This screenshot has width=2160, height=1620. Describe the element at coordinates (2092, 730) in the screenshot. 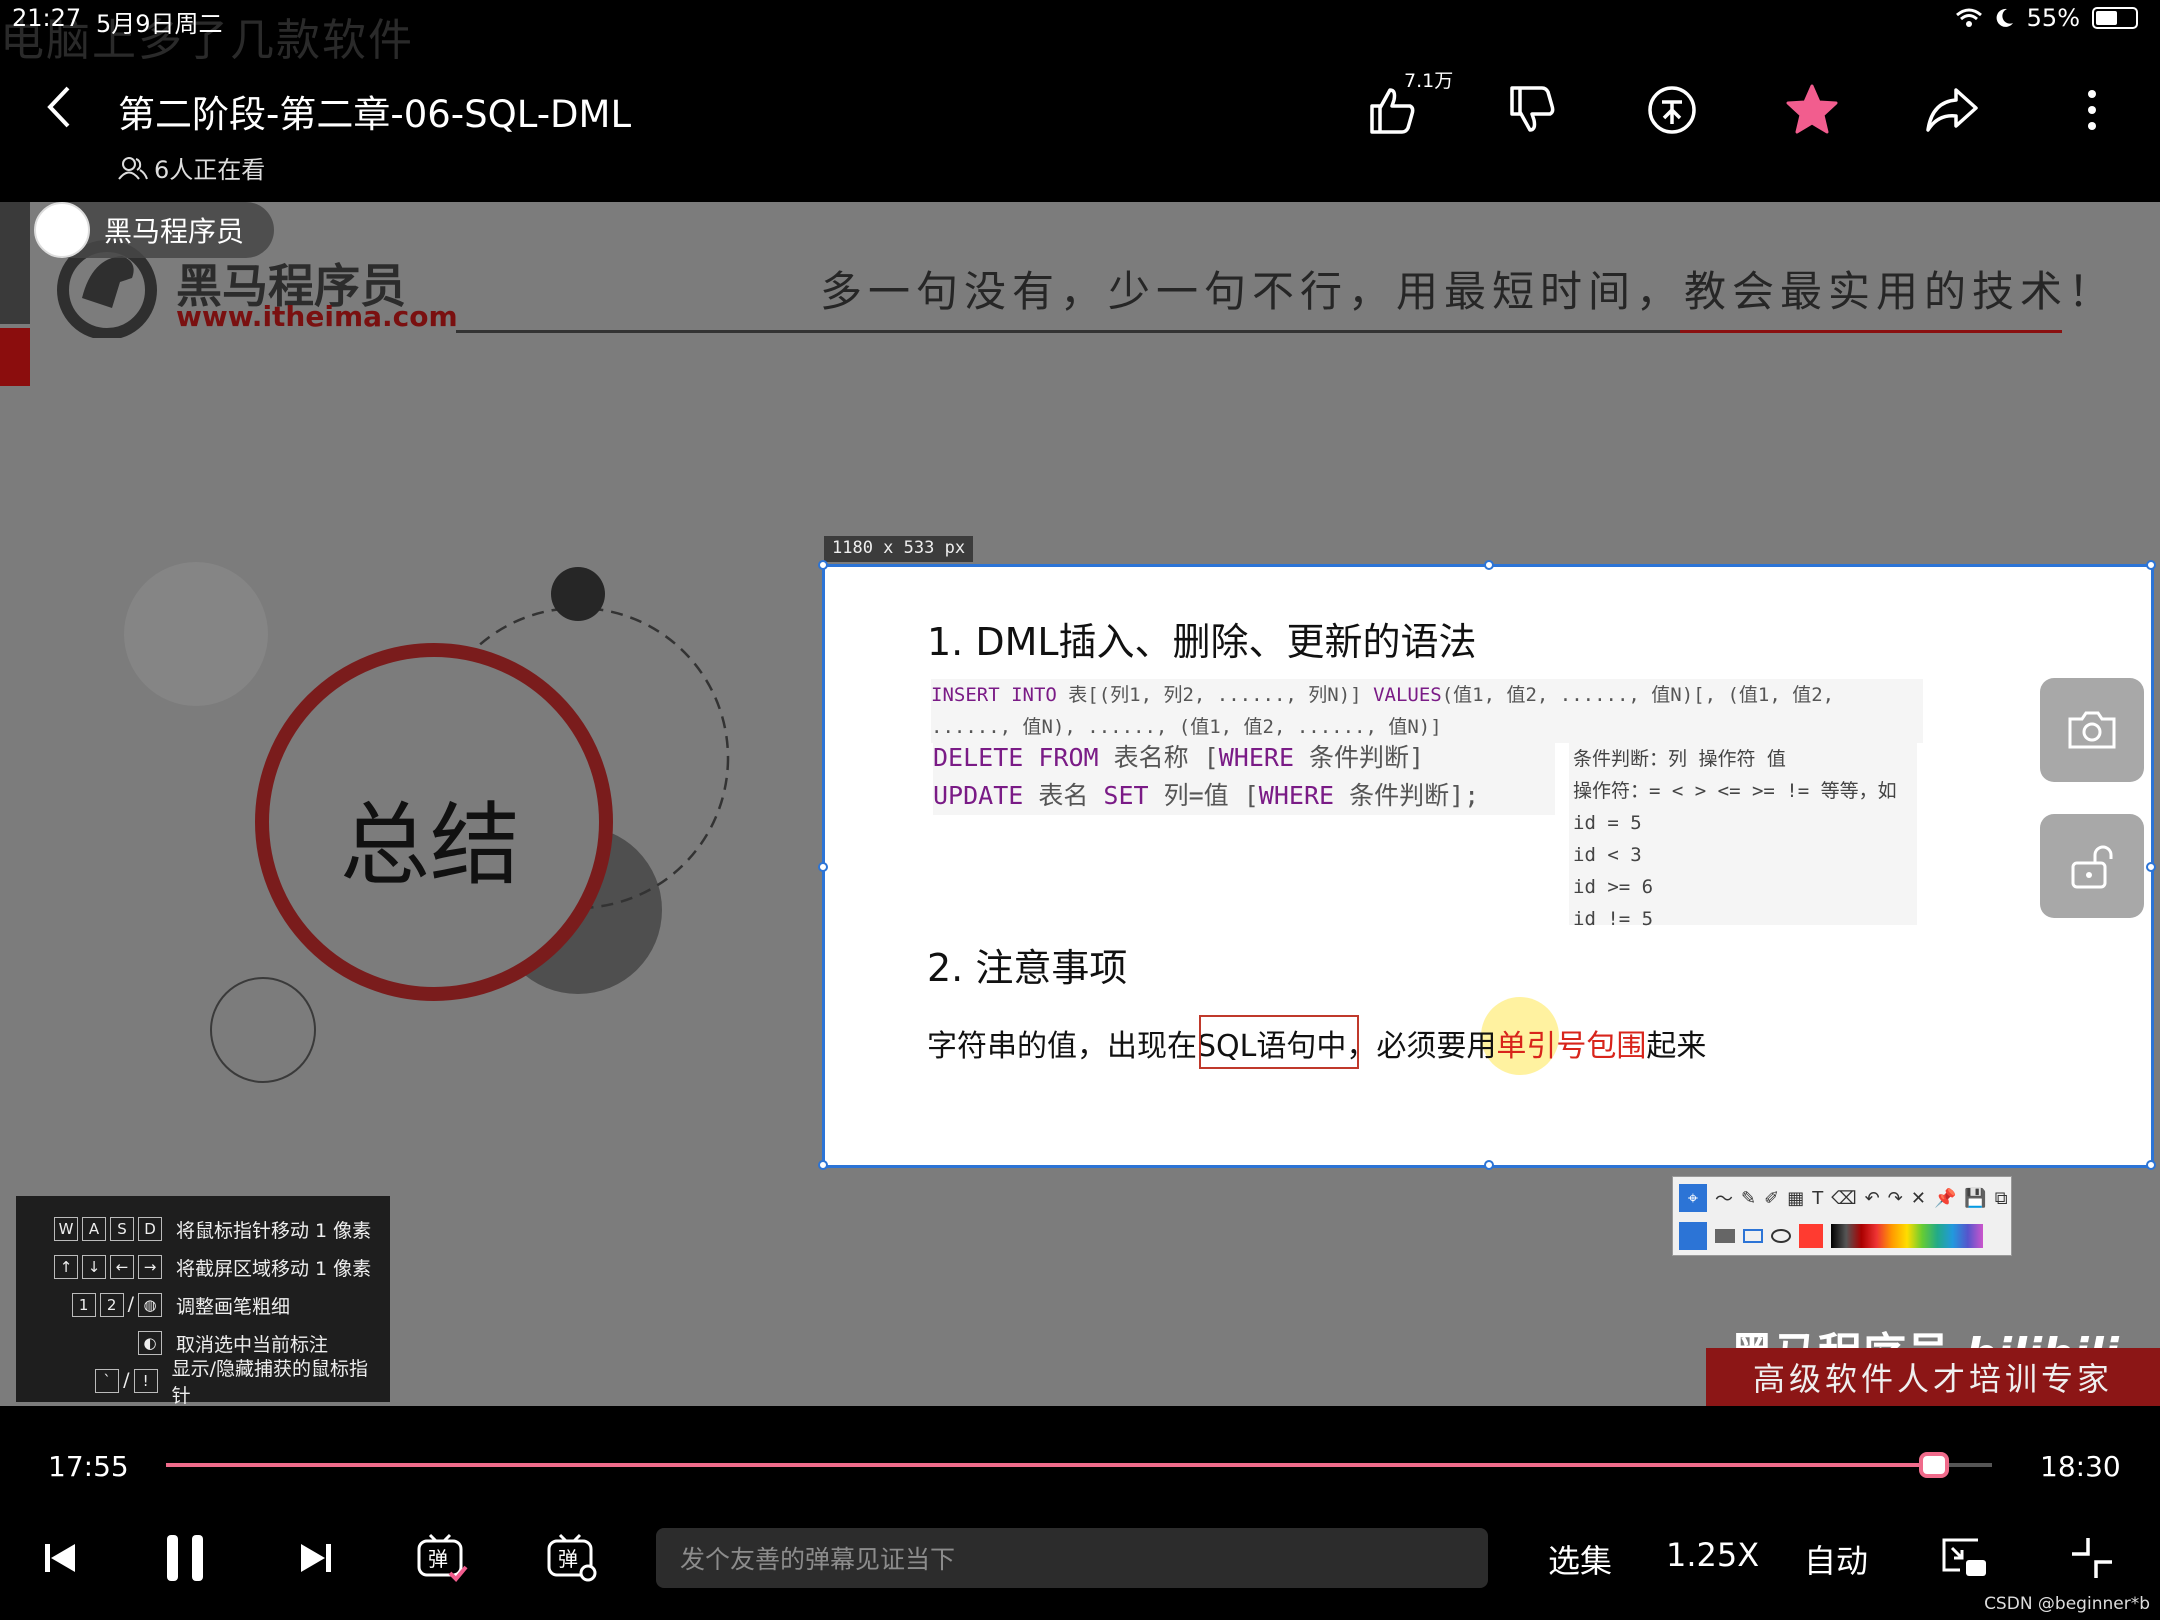

I see `screenshot-button` at that location.